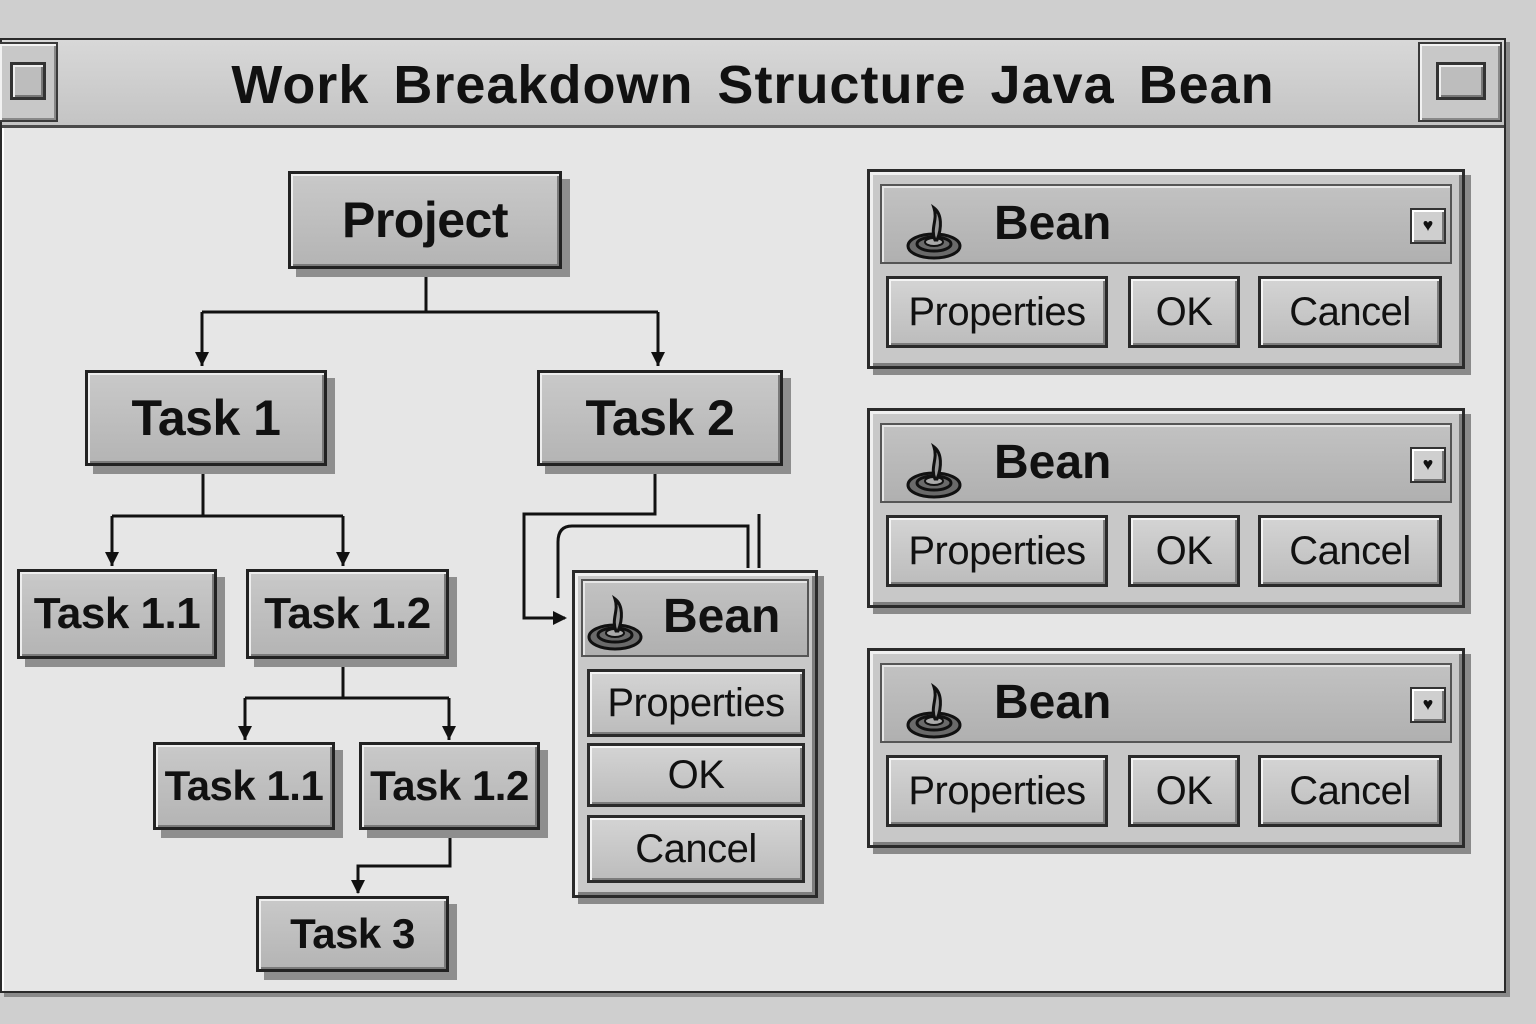 The image size is (1536, 1024). Describe the element at coordinates (696, 849) in the screenshot. I see `inline-bean-cancel-button: Cancel` at that location.